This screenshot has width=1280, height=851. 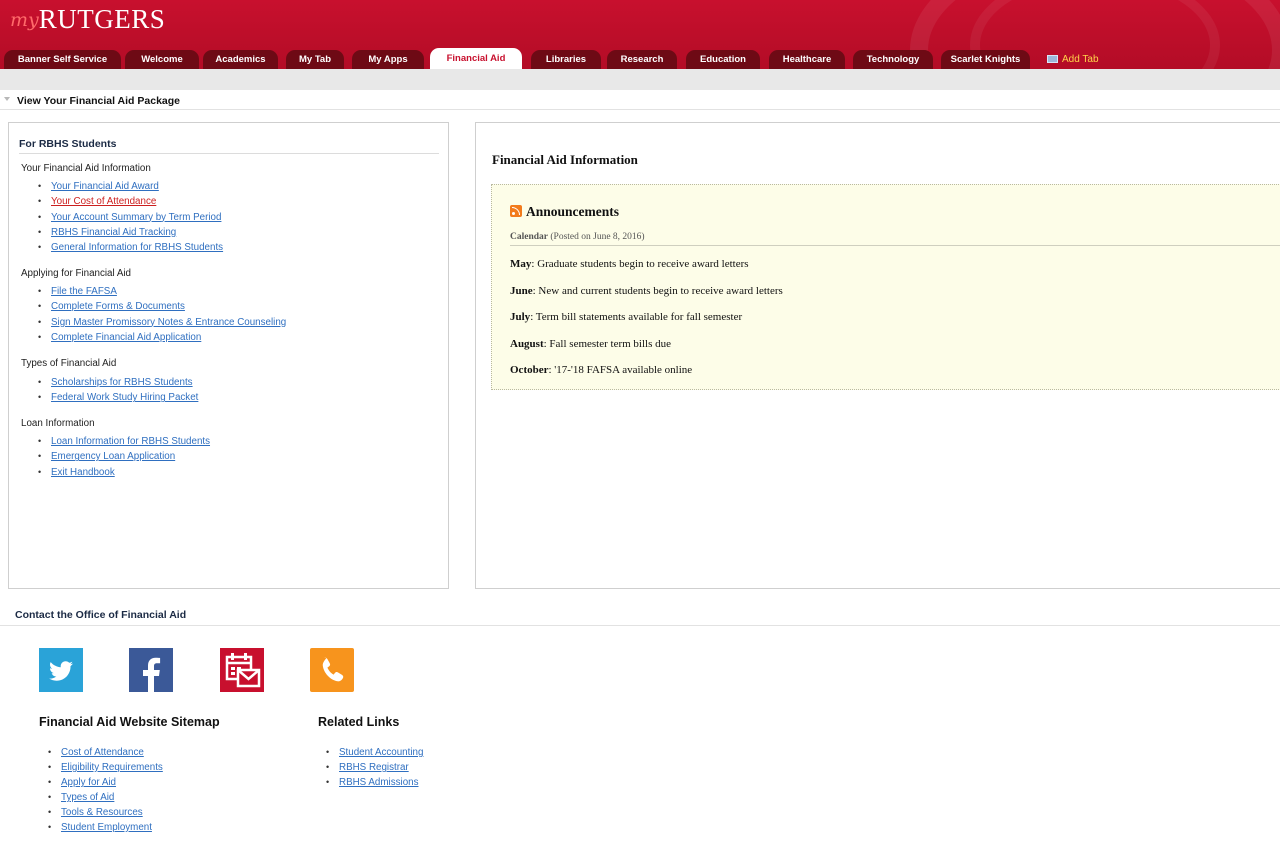 I want to click on event-month: June, so click(x=521, y=291).